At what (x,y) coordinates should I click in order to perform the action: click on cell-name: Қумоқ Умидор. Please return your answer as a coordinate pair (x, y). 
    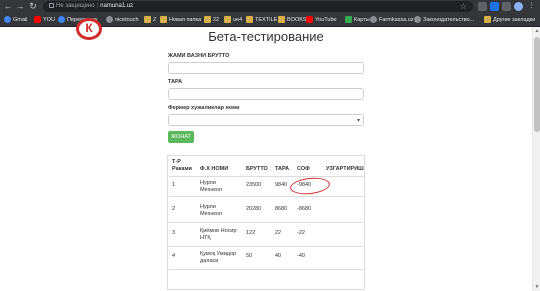
    Looking at the image, I should click on (218, 254).